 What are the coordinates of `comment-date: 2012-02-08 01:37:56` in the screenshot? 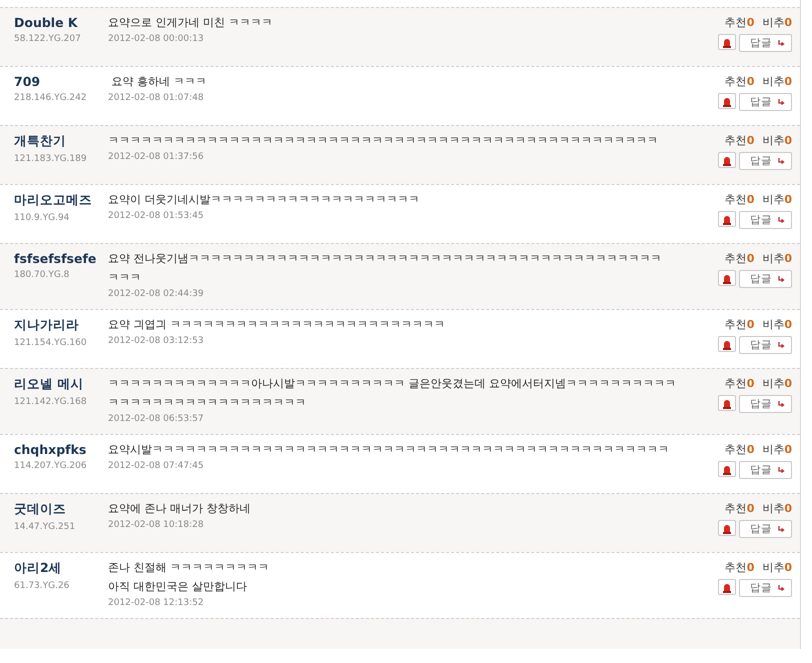 It's located at (156, 157).